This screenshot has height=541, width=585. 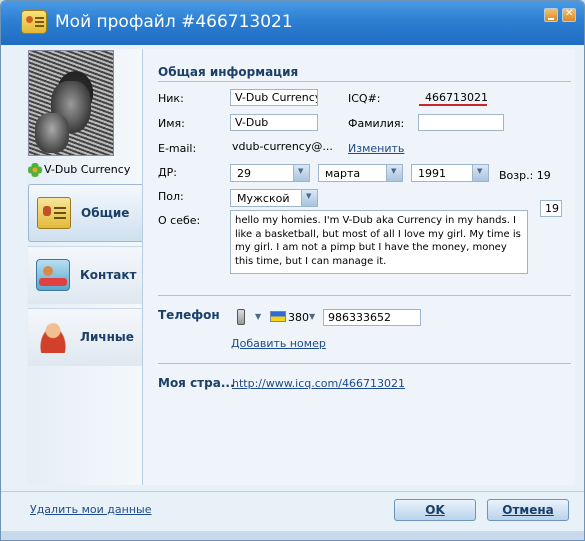 I want to click on delete-data-link: Удалить мои данные, so click(x=90, y=509).